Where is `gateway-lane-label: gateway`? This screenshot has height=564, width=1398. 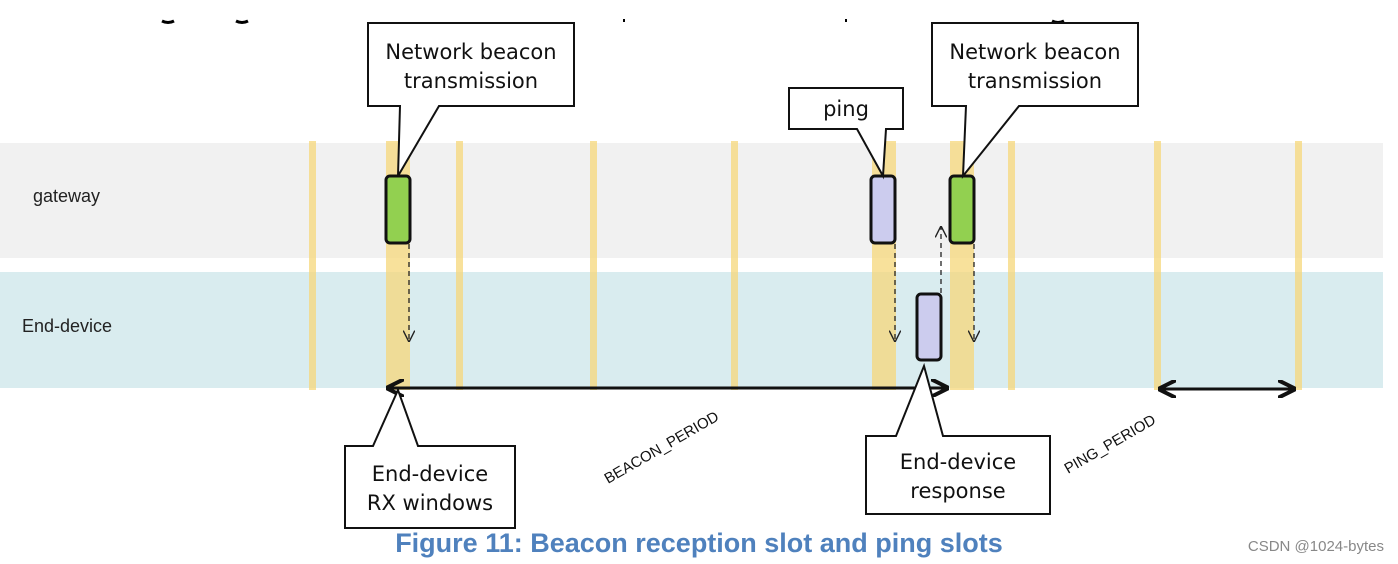 gateway-lane-label: gateway is located at coordinates (66, 196).